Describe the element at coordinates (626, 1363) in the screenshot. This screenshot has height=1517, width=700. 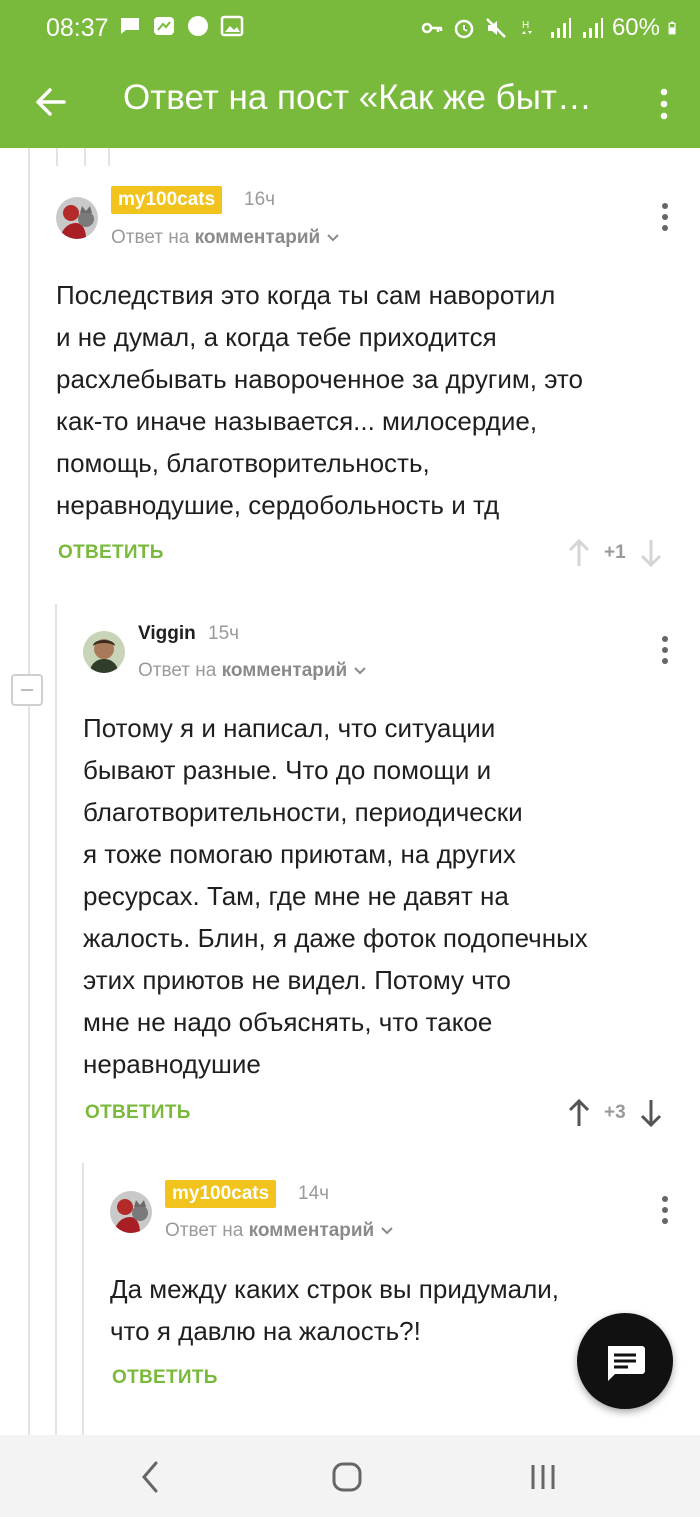
I see `comment-icon` at that location.